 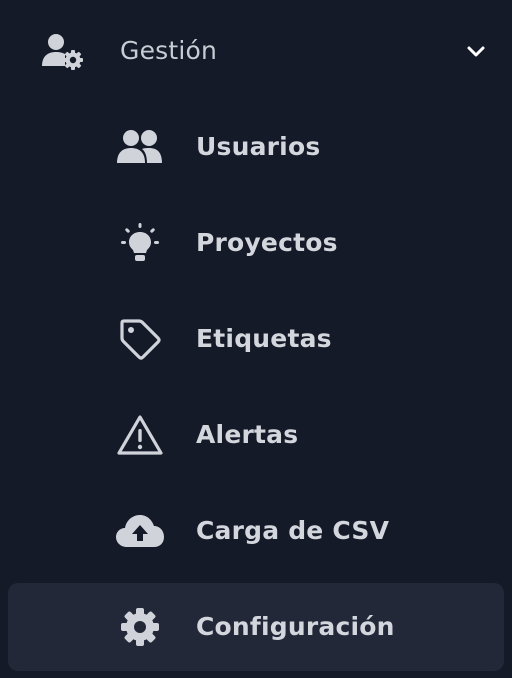 I want to click on gear-icon, so click(x=140, y=627).